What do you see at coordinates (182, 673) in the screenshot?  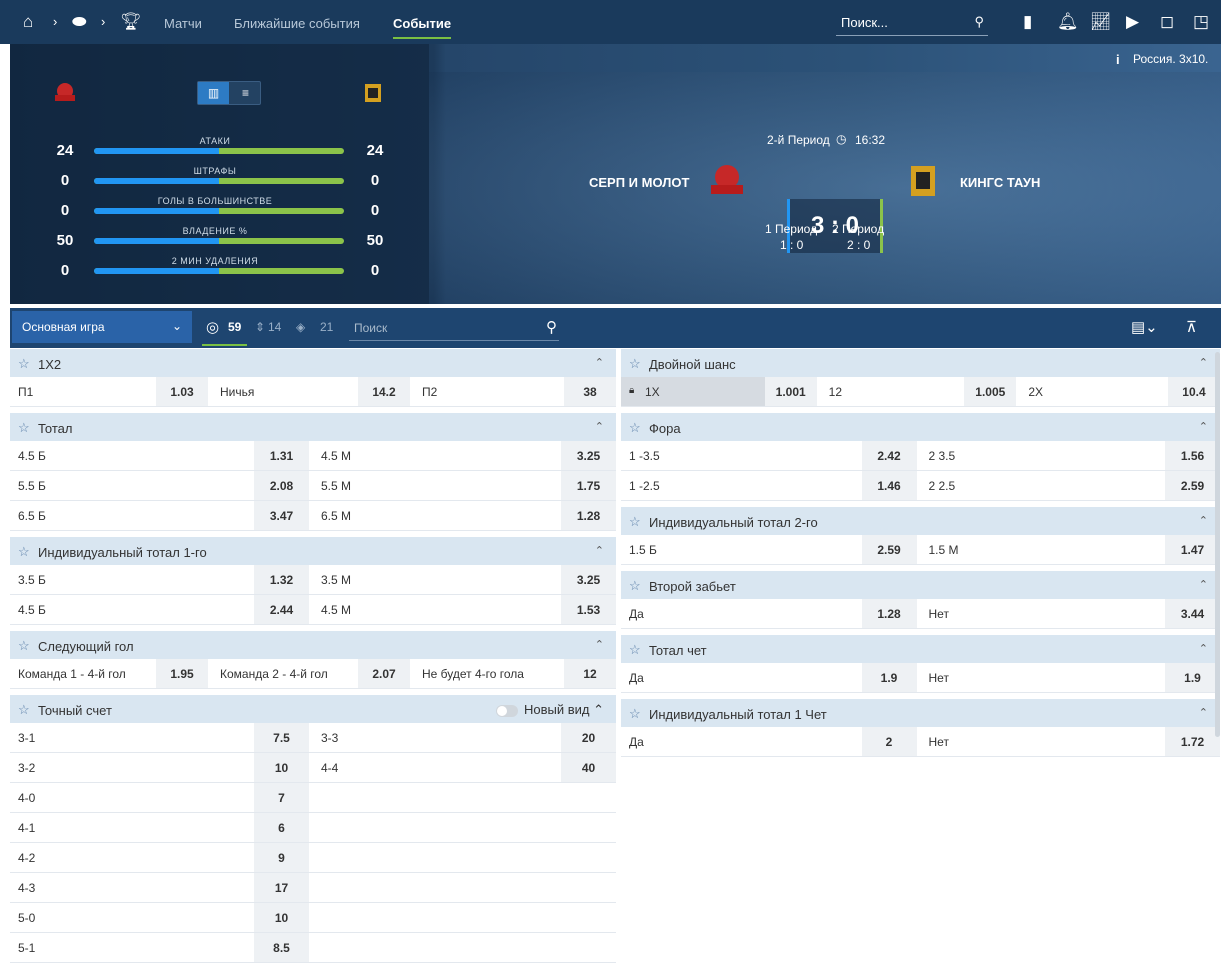 I see `odds-value: 1.95` at bounding box center [182, 673].